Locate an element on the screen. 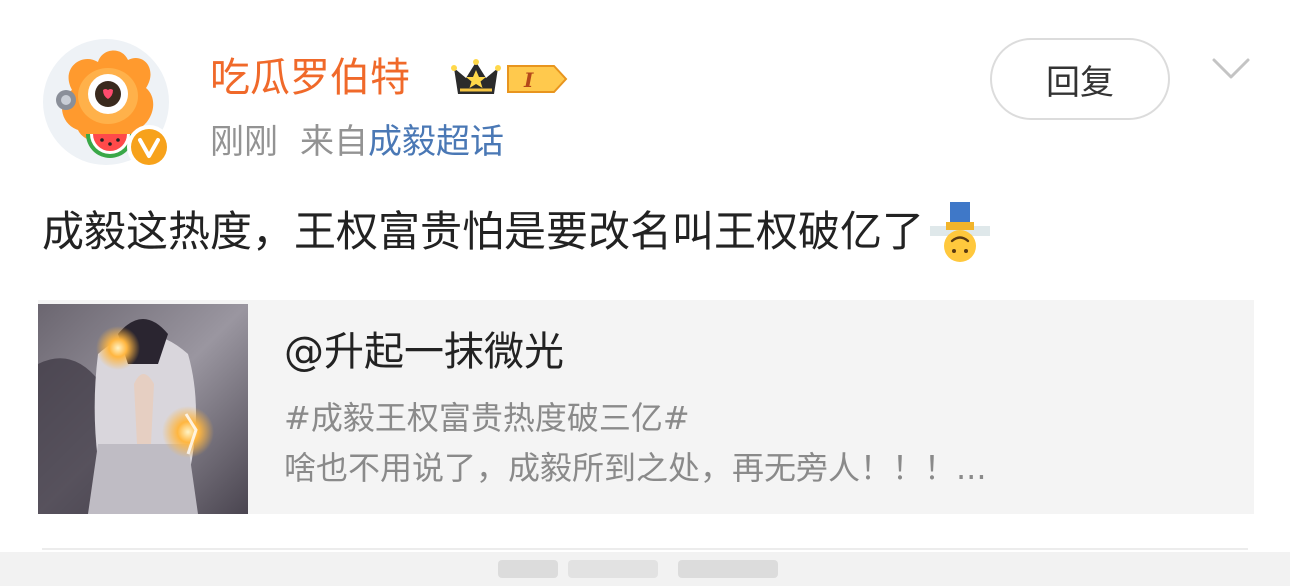  crown-badge-icon: I is located at coordinates (510, 79).